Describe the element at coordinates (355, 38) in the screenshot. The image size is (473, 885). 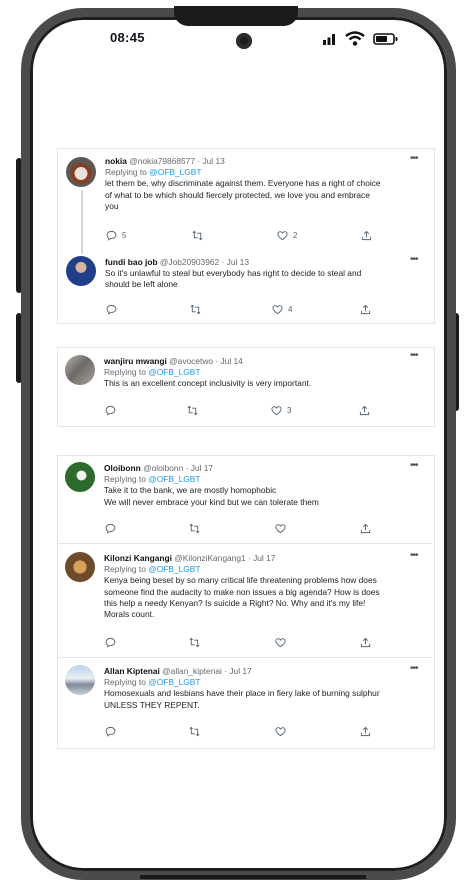
I see `wifi-icon` at that location.